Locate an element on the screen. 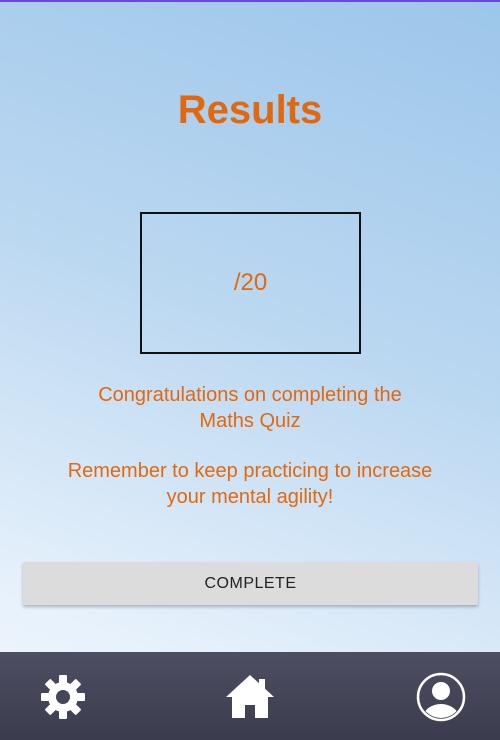 This screenshot has width=500, height=740. page-title: Results is located at coordinates (250, 110).